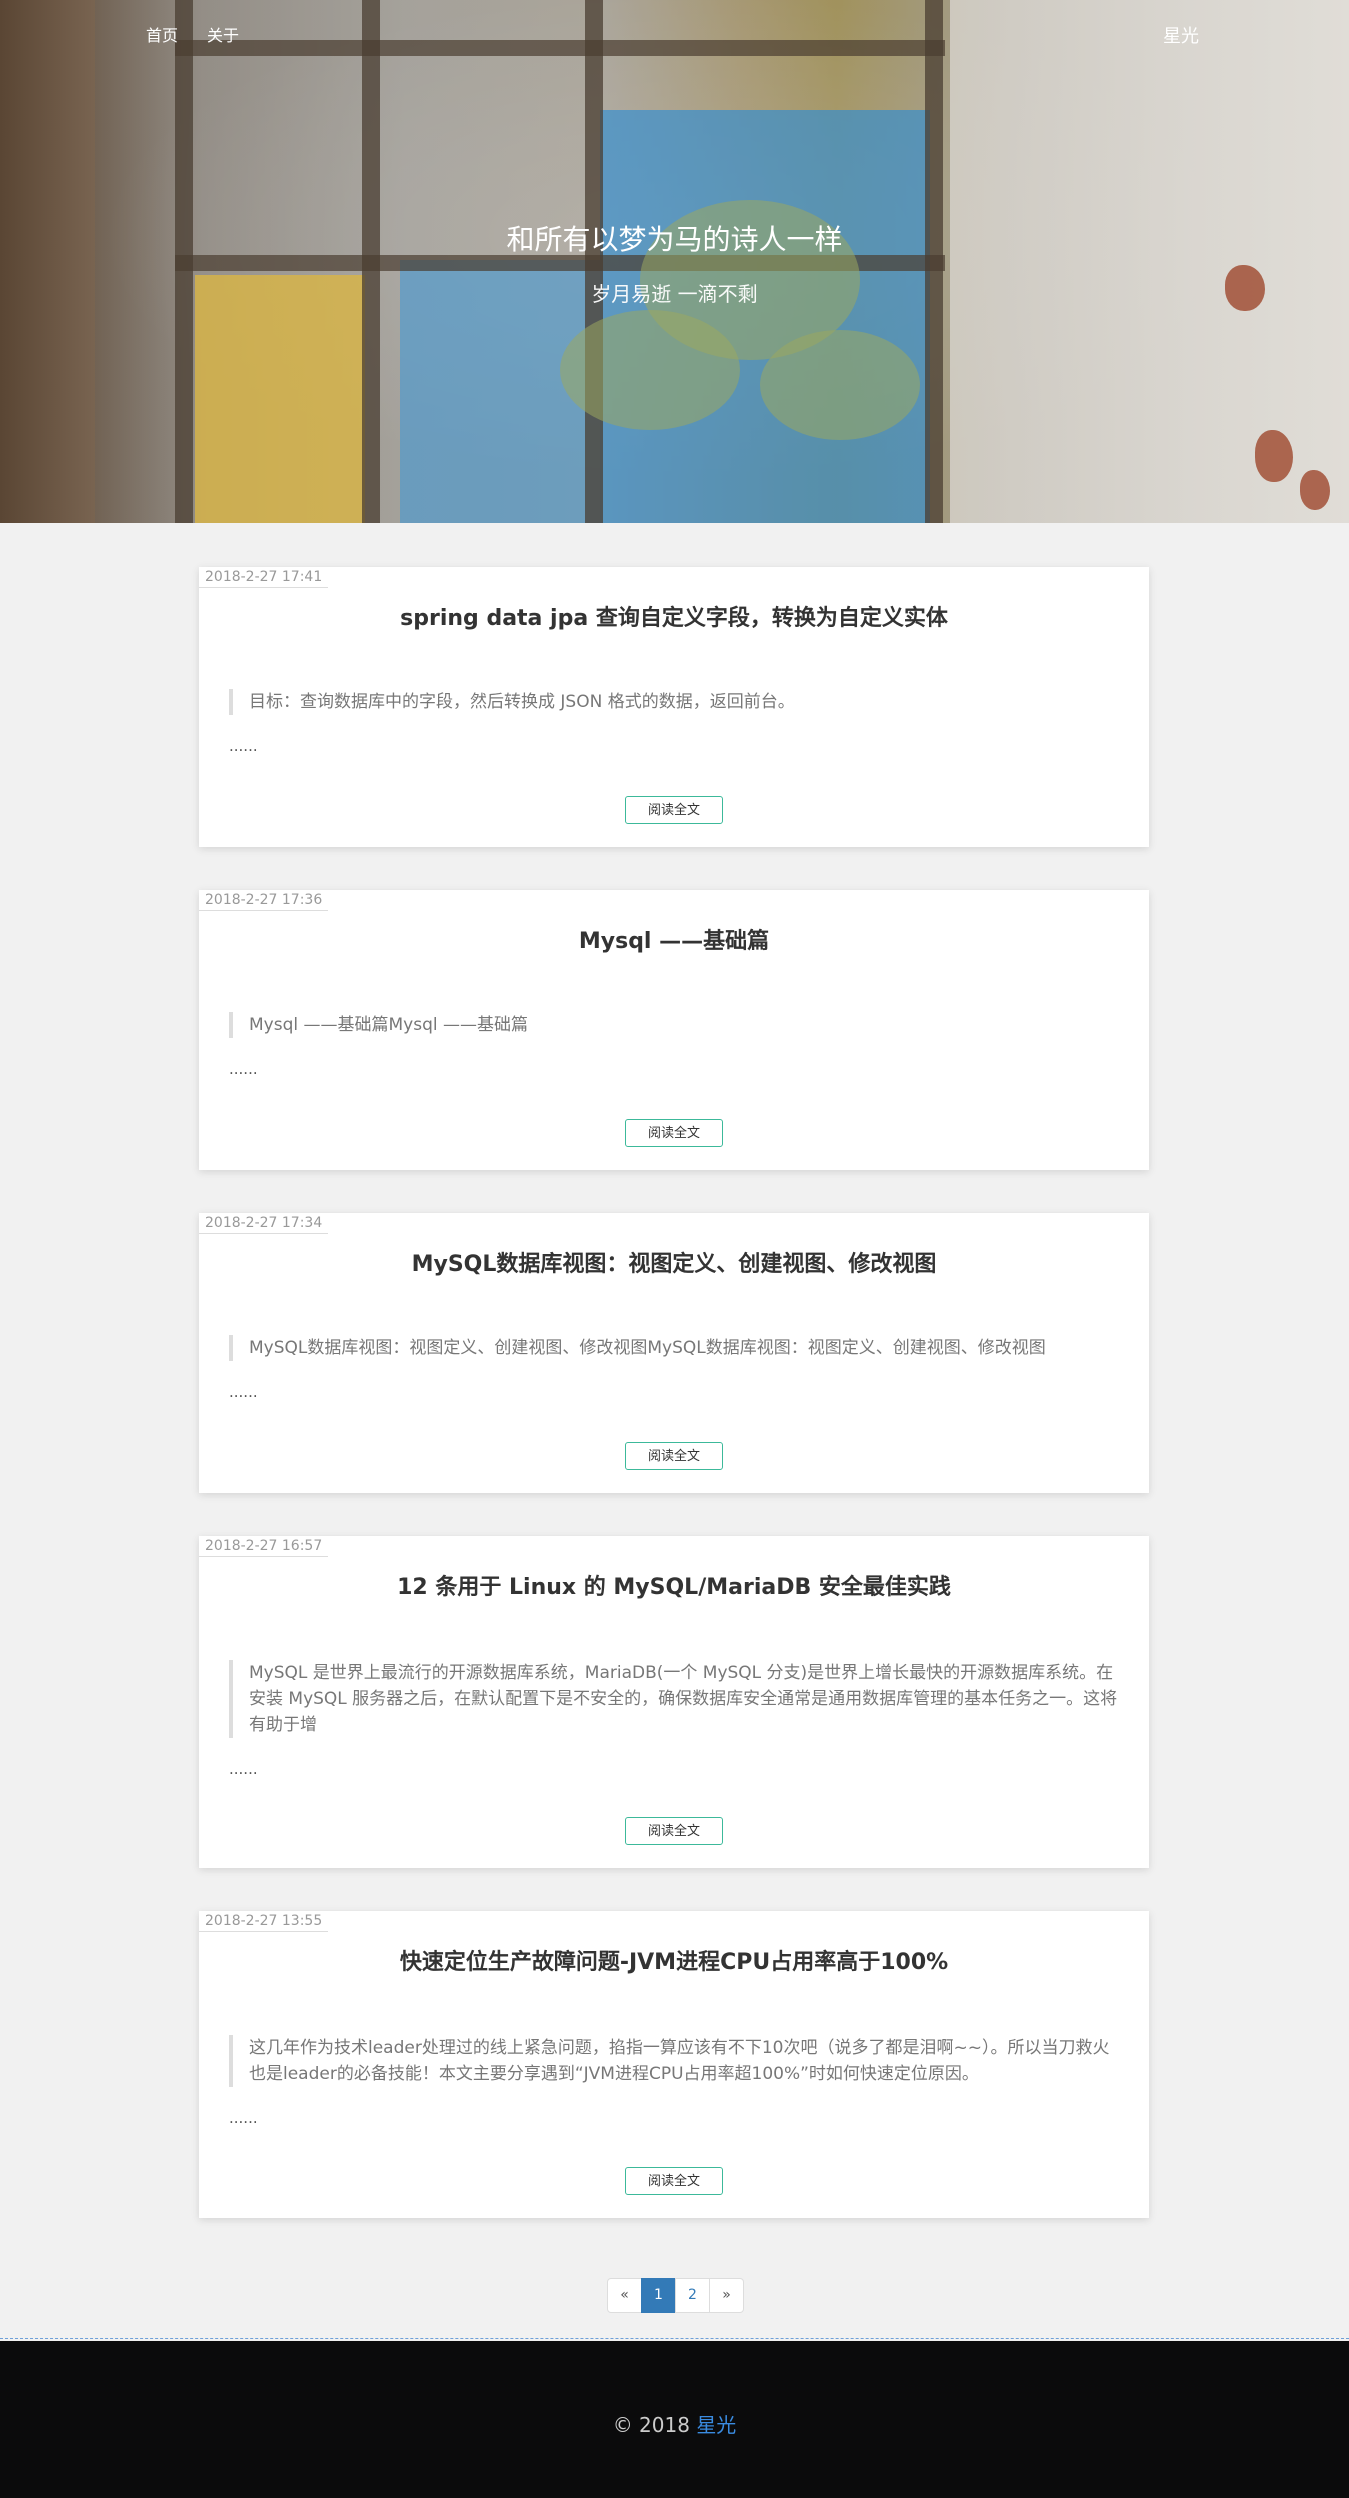  I want to click on post-date: 2018-2-27 17:34, so click(264, 1223).